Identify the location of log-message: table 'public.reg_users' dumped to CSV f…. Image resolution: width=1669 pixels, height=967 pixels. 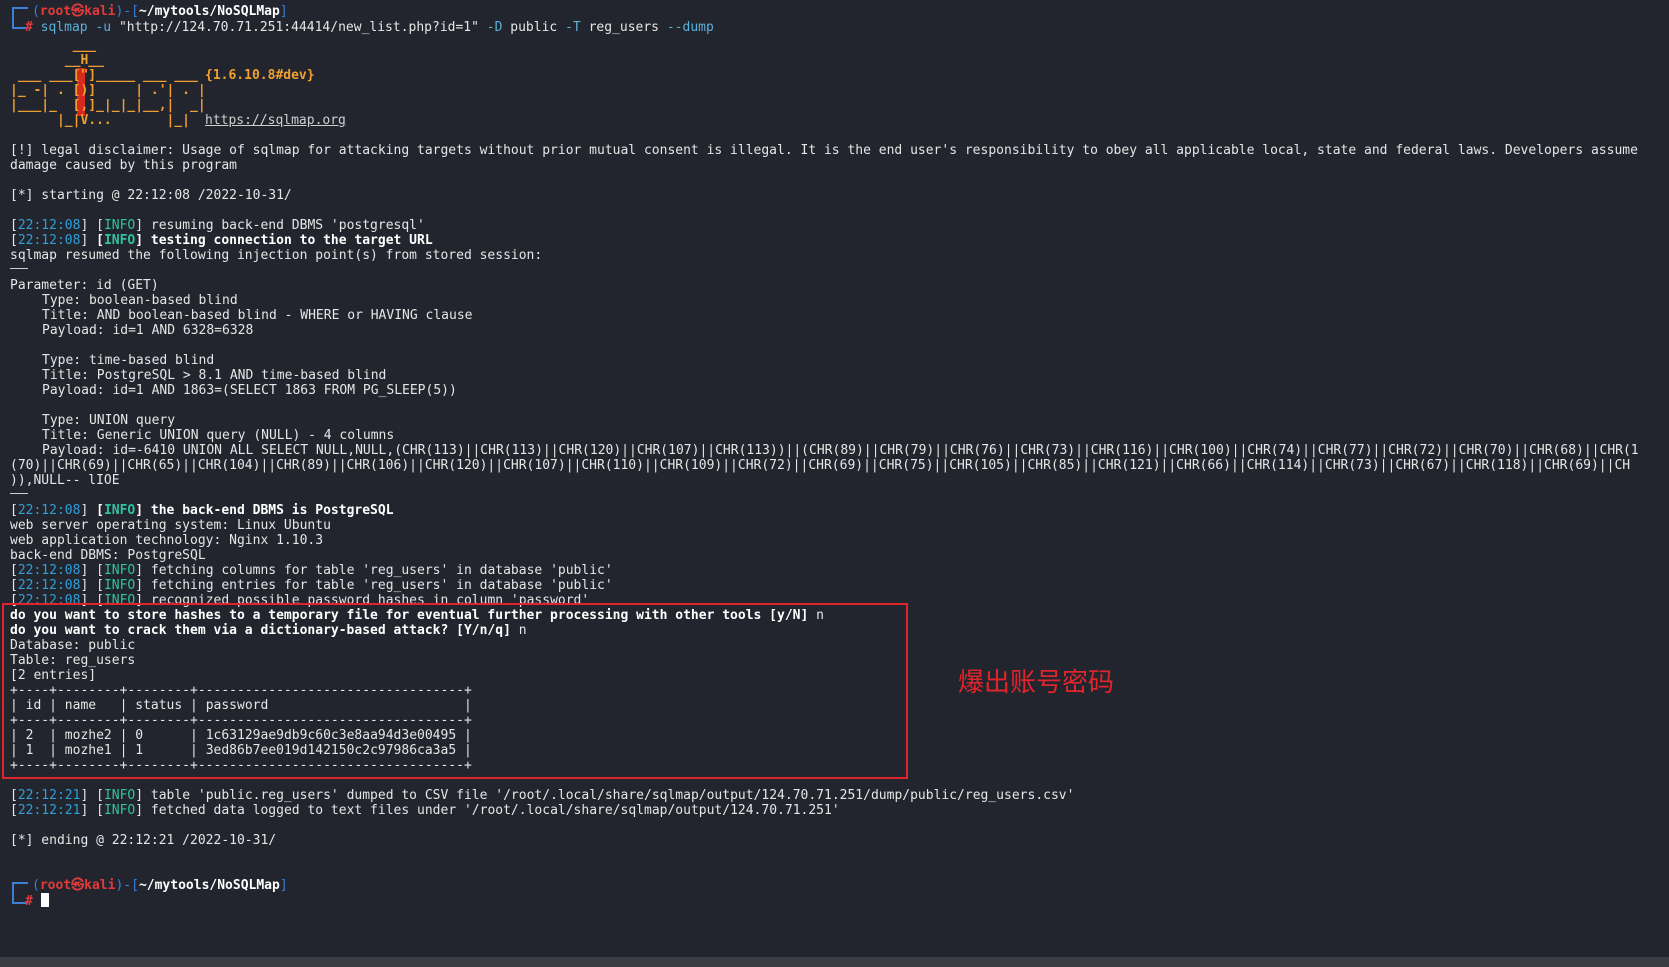
(612, 795).